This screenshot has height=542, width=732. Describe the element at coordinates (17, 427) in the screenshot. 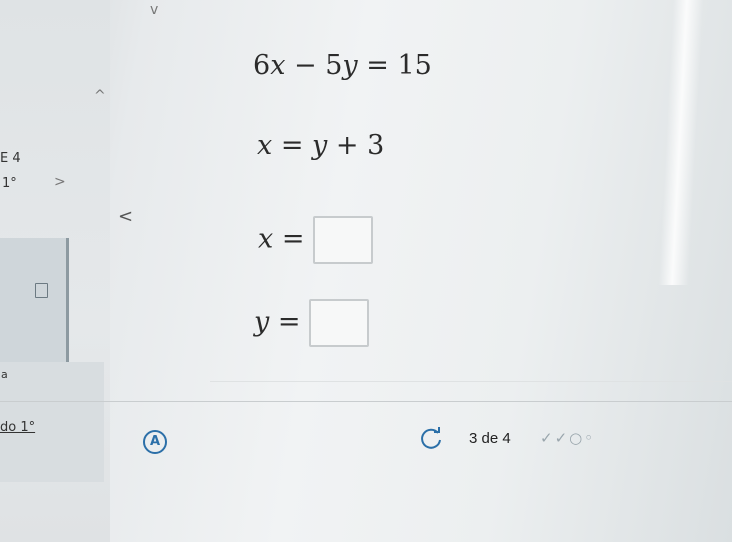

I see `sidebar-link-do: do 1°` at that location.